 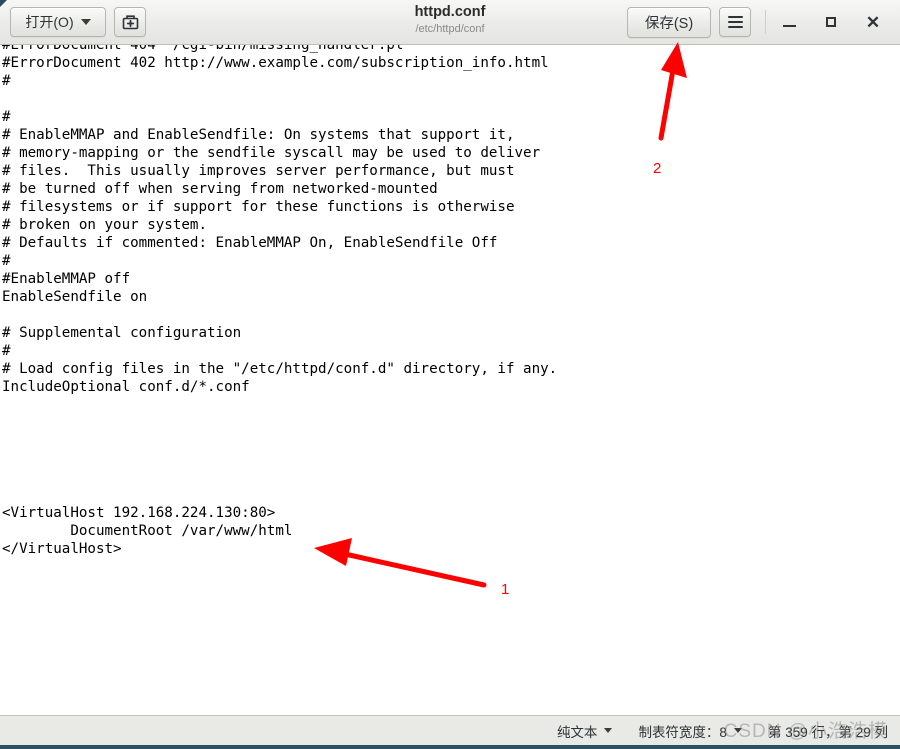 I want to click on filetype-selector: 纯文本, so click(x=585, y=731).